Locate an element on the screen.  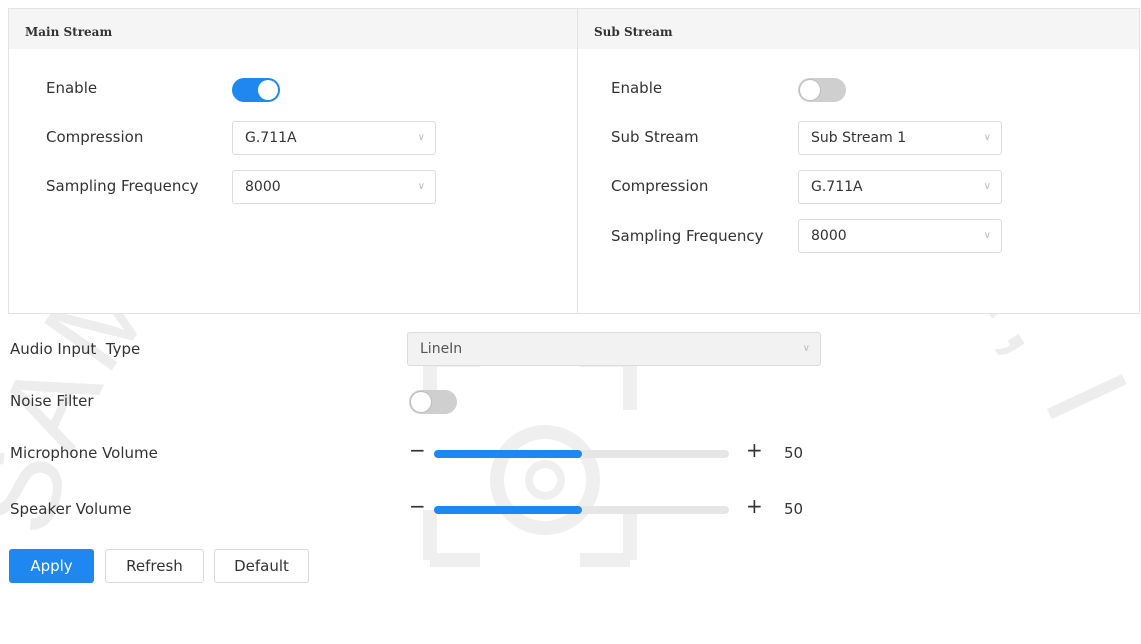
default-button: Default is located at coordinates (261, 566).